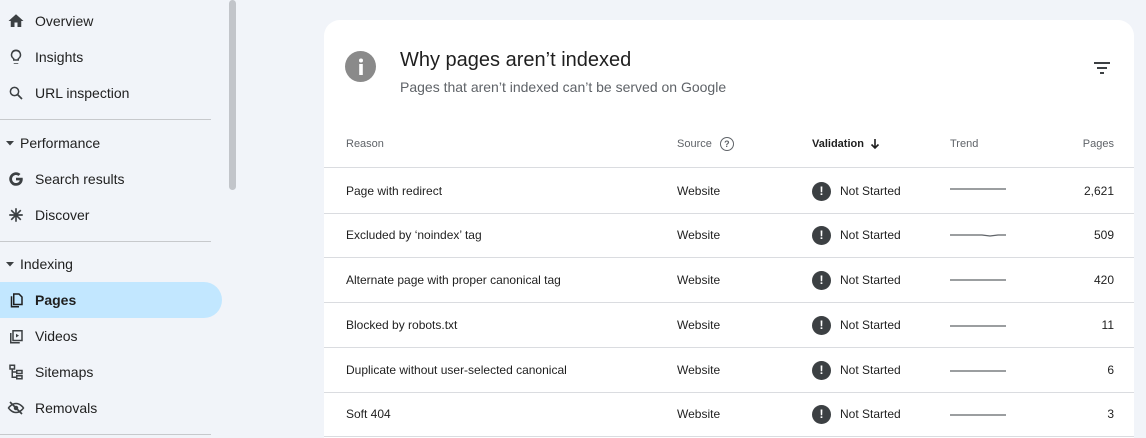 This screenshot has height=438, width=1146. I want to click on sort-down-icon, so click(875, 144).